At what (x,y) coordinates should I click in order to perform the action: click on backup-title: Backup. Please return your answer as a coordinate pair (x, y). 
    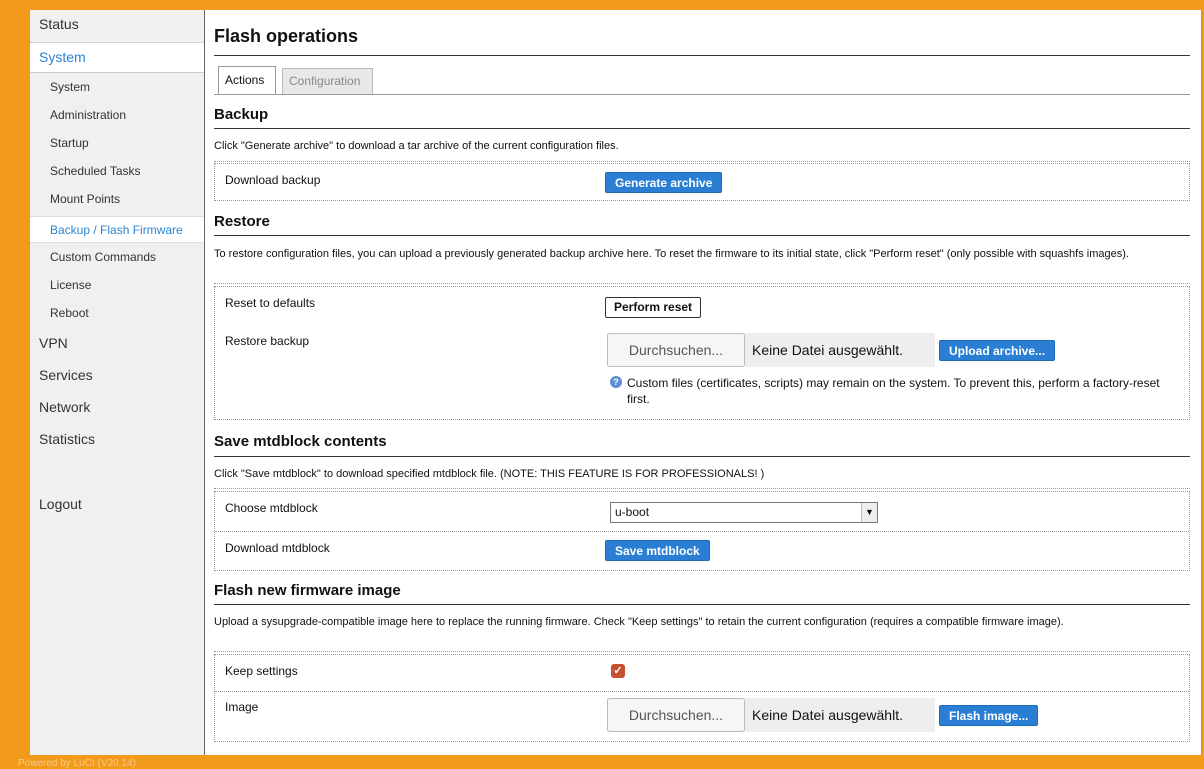
    Looking at the image, I should click on (241, 114).